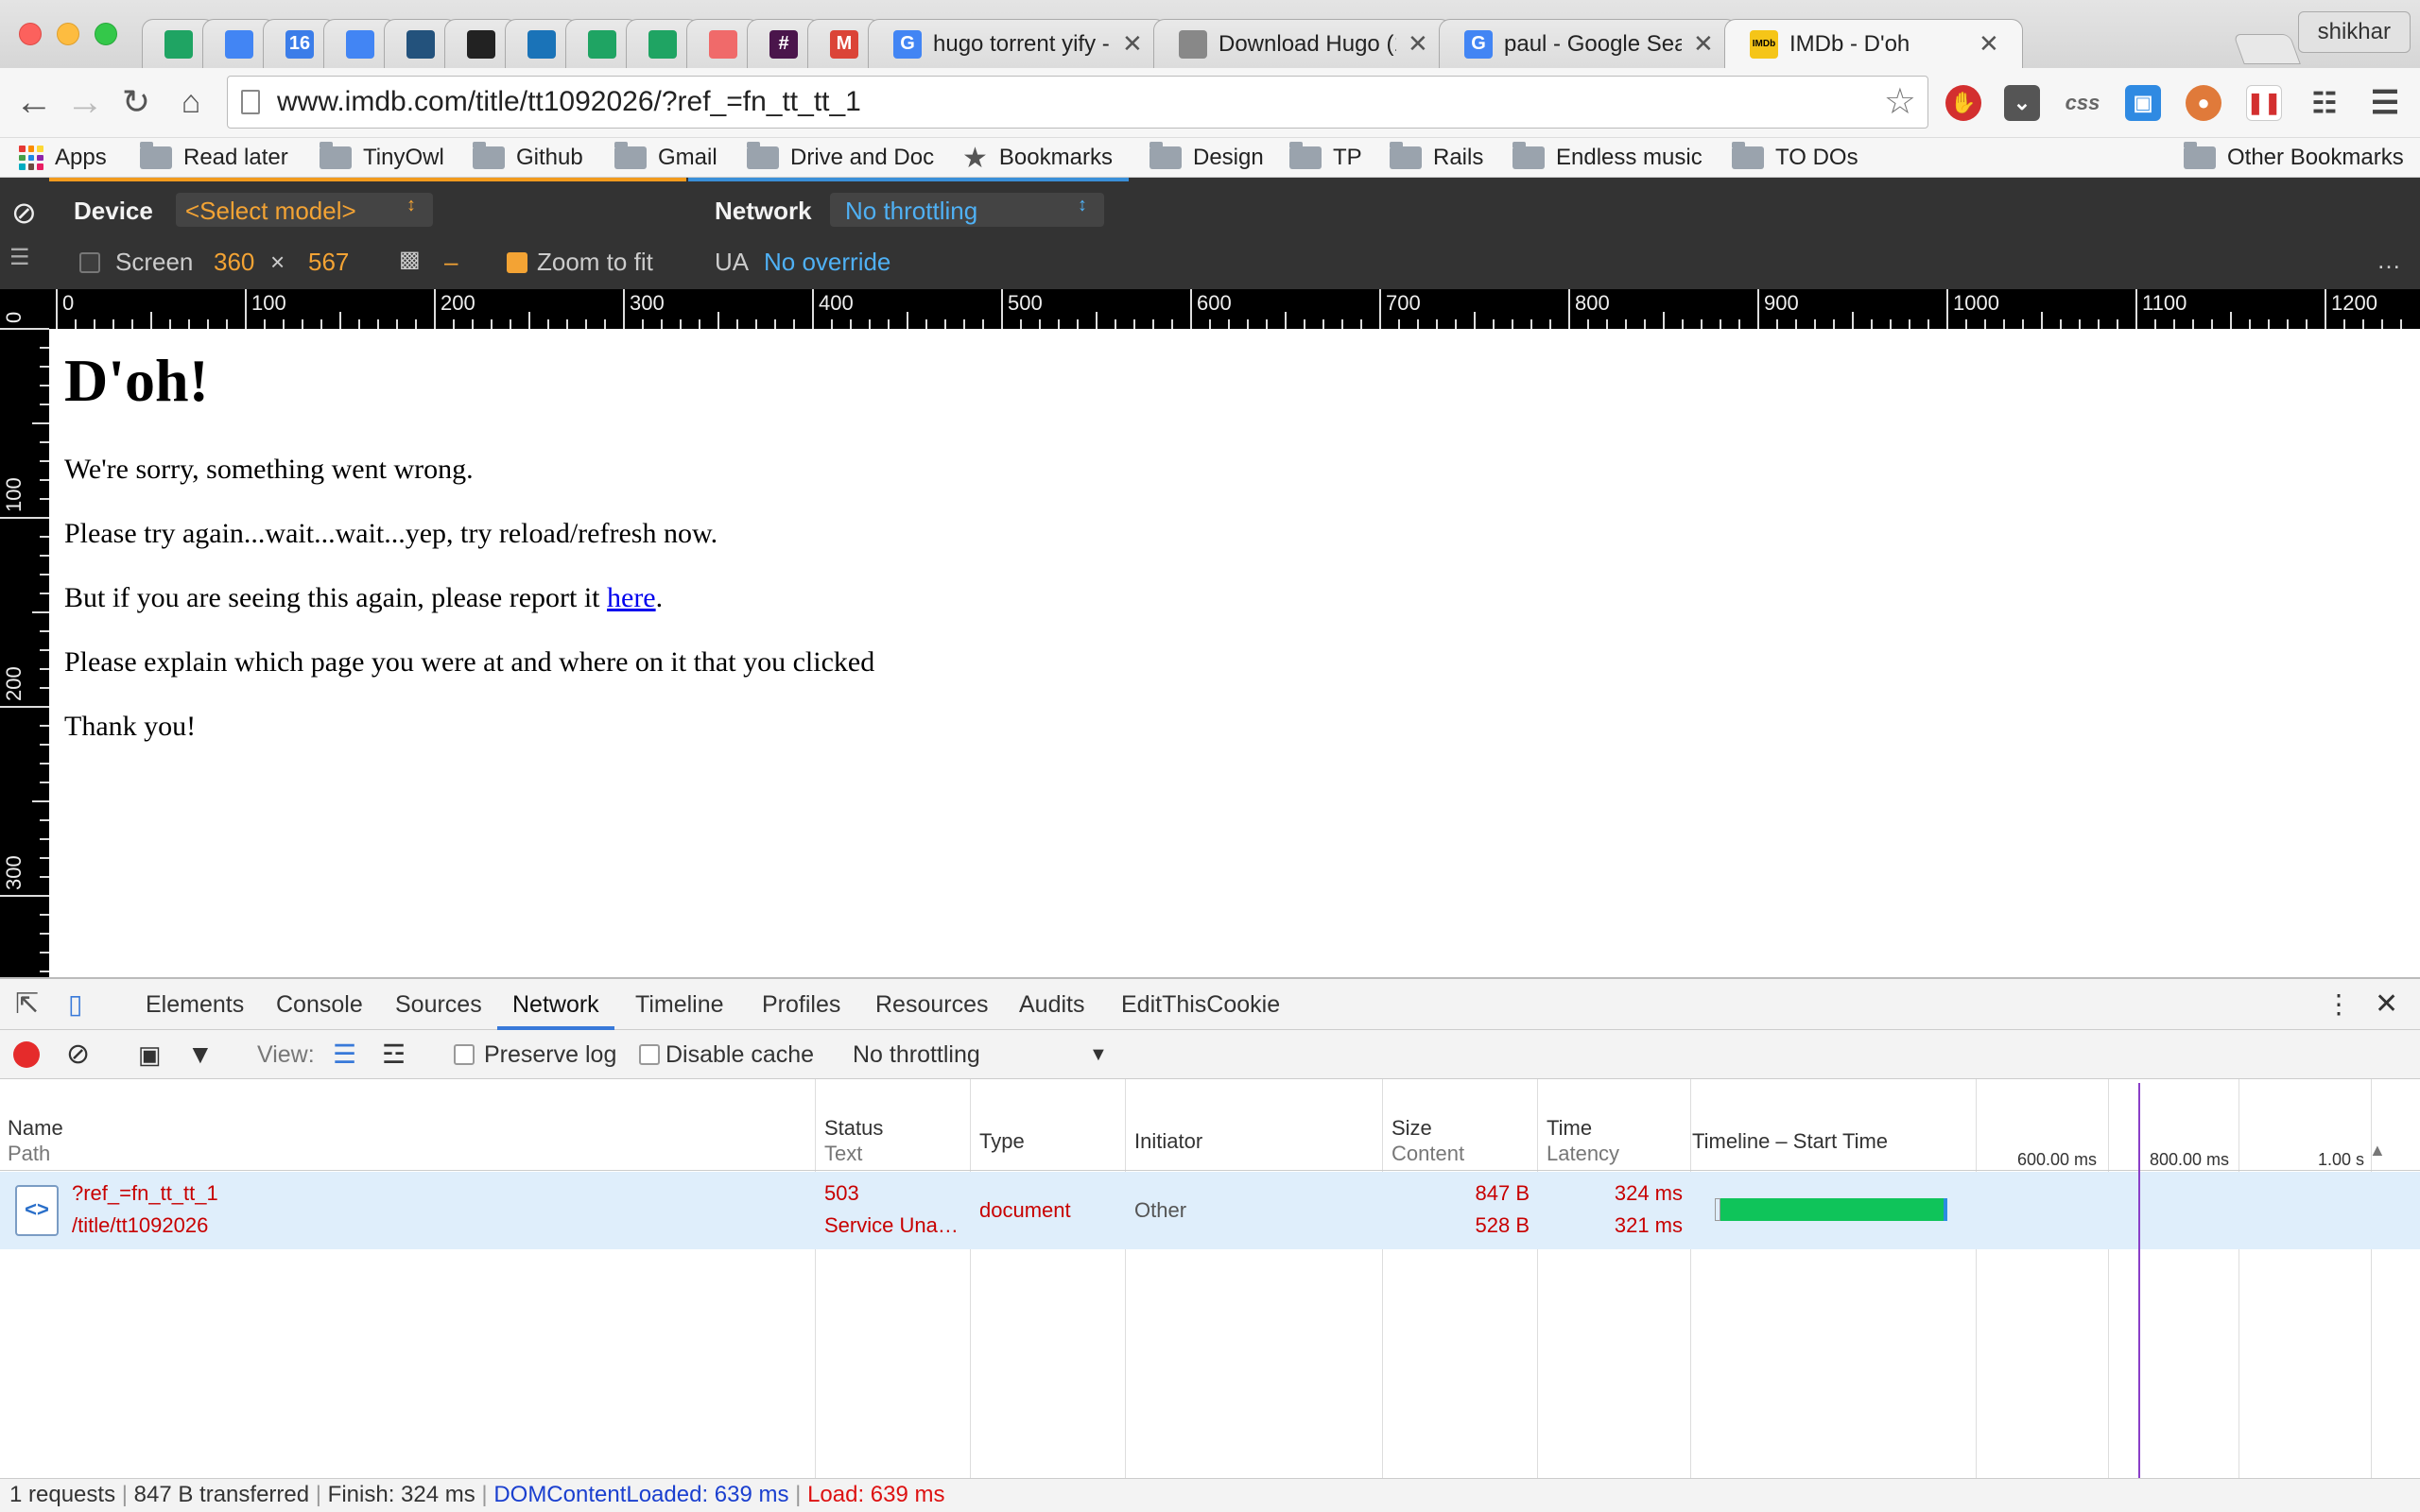 Image resolution: width=2420 pixels, height=1512 pixels. I want to click on bookmark-item: TP, so click(1325, 158).